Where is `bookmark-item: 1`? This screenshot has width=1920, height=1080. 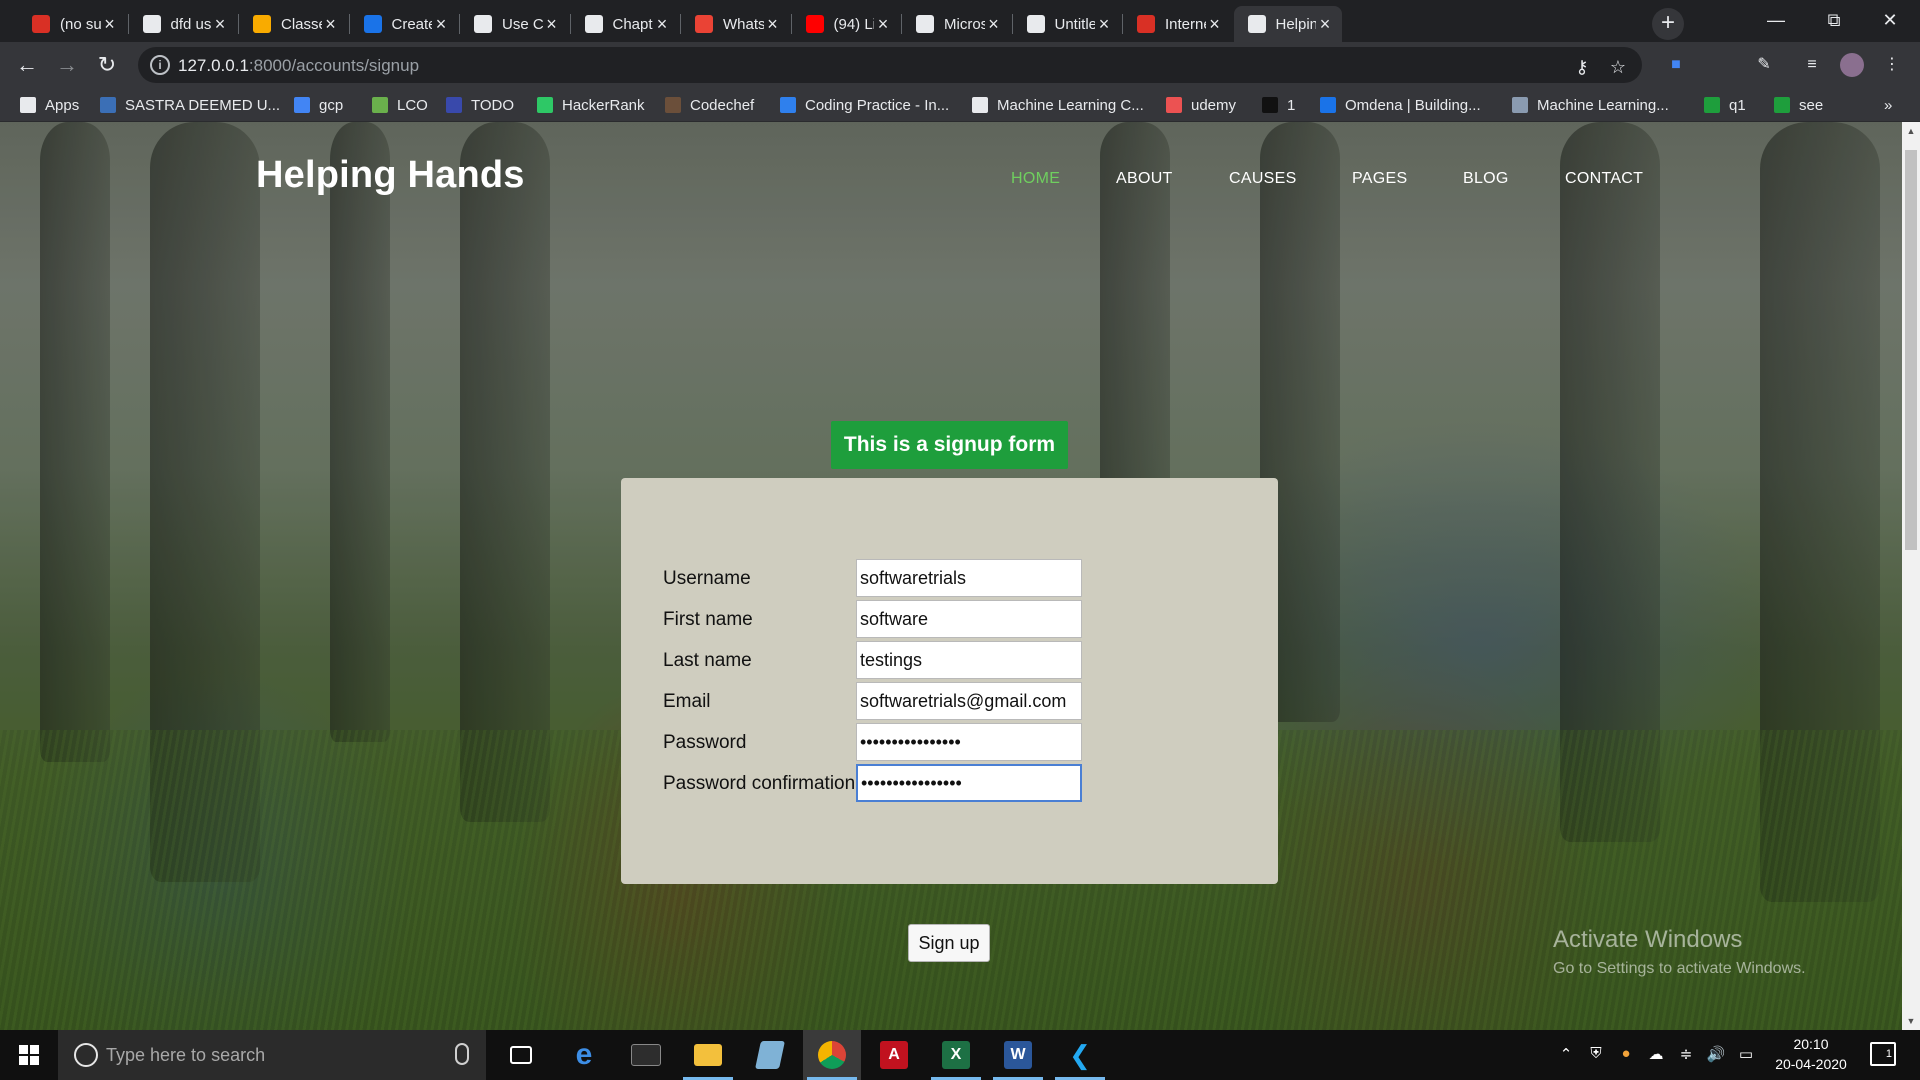
bookmark-item: 1 is located at coordinates (1278, 105).